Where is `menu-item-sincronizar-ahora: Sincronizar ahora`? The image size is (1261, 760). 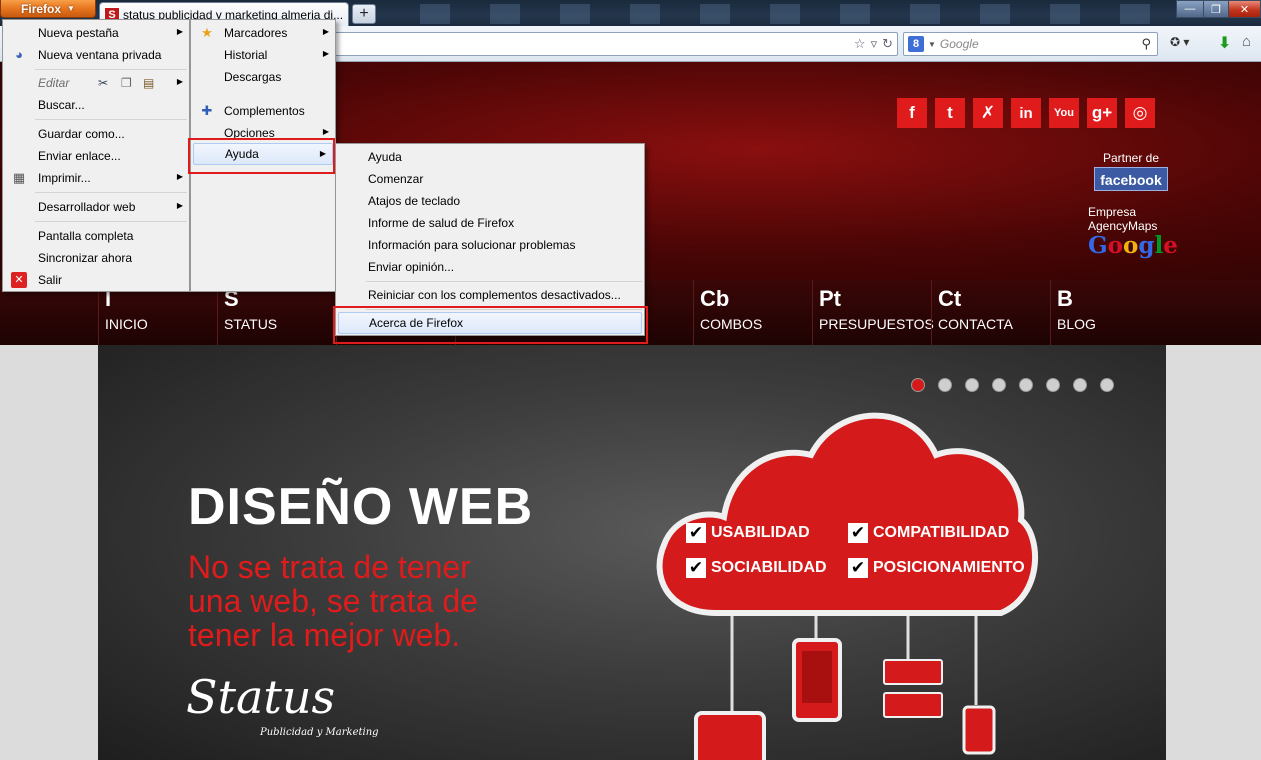 menu-item-sincronizar-ahora: Sincronizar ahora is located at coordinates (96, 258).